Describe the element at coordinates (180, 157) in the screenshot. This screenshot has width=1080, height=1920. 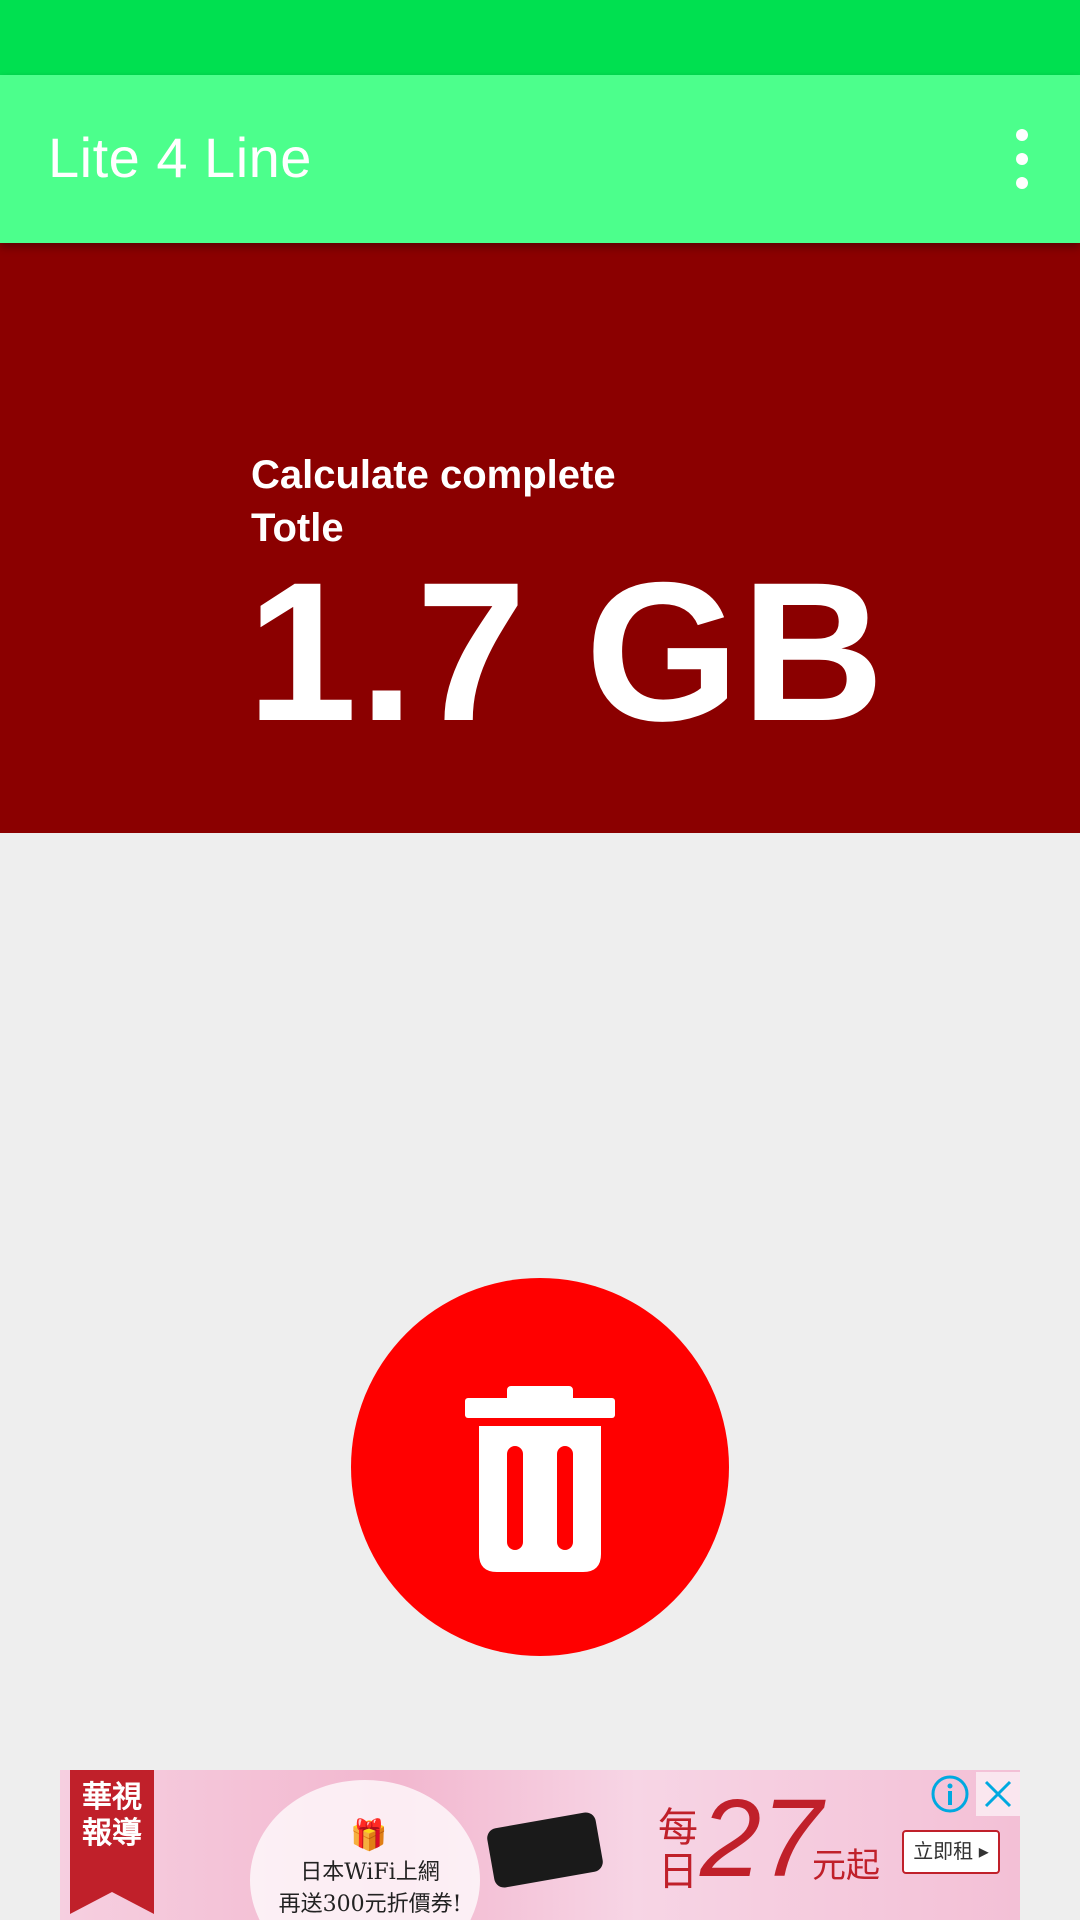
I see `app-title: Lite 4 Line` at that location.